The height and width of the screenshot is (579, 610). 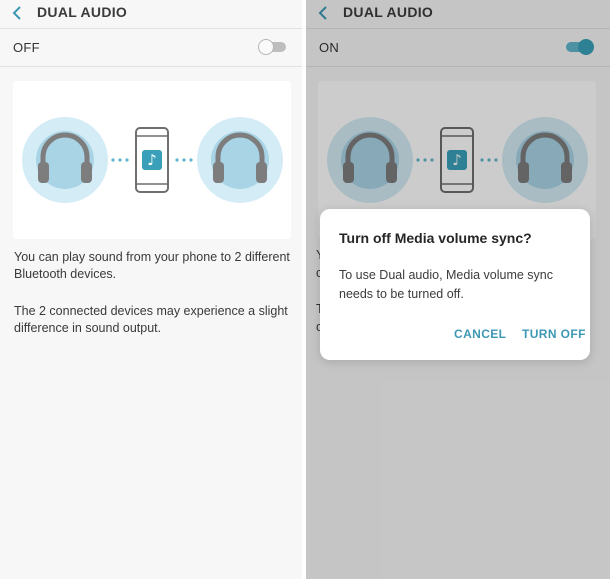 I want to click on headphones-left-icon, so click(x=65, y=160).